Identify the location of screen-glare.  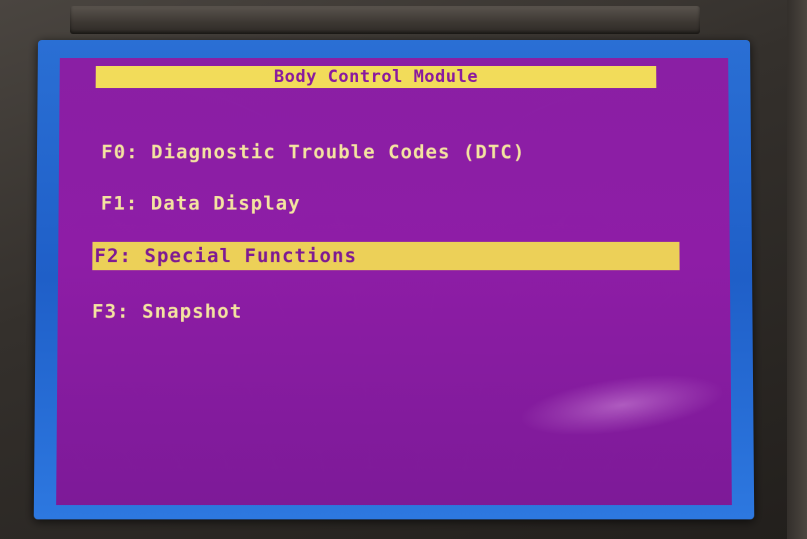
(621, 405).